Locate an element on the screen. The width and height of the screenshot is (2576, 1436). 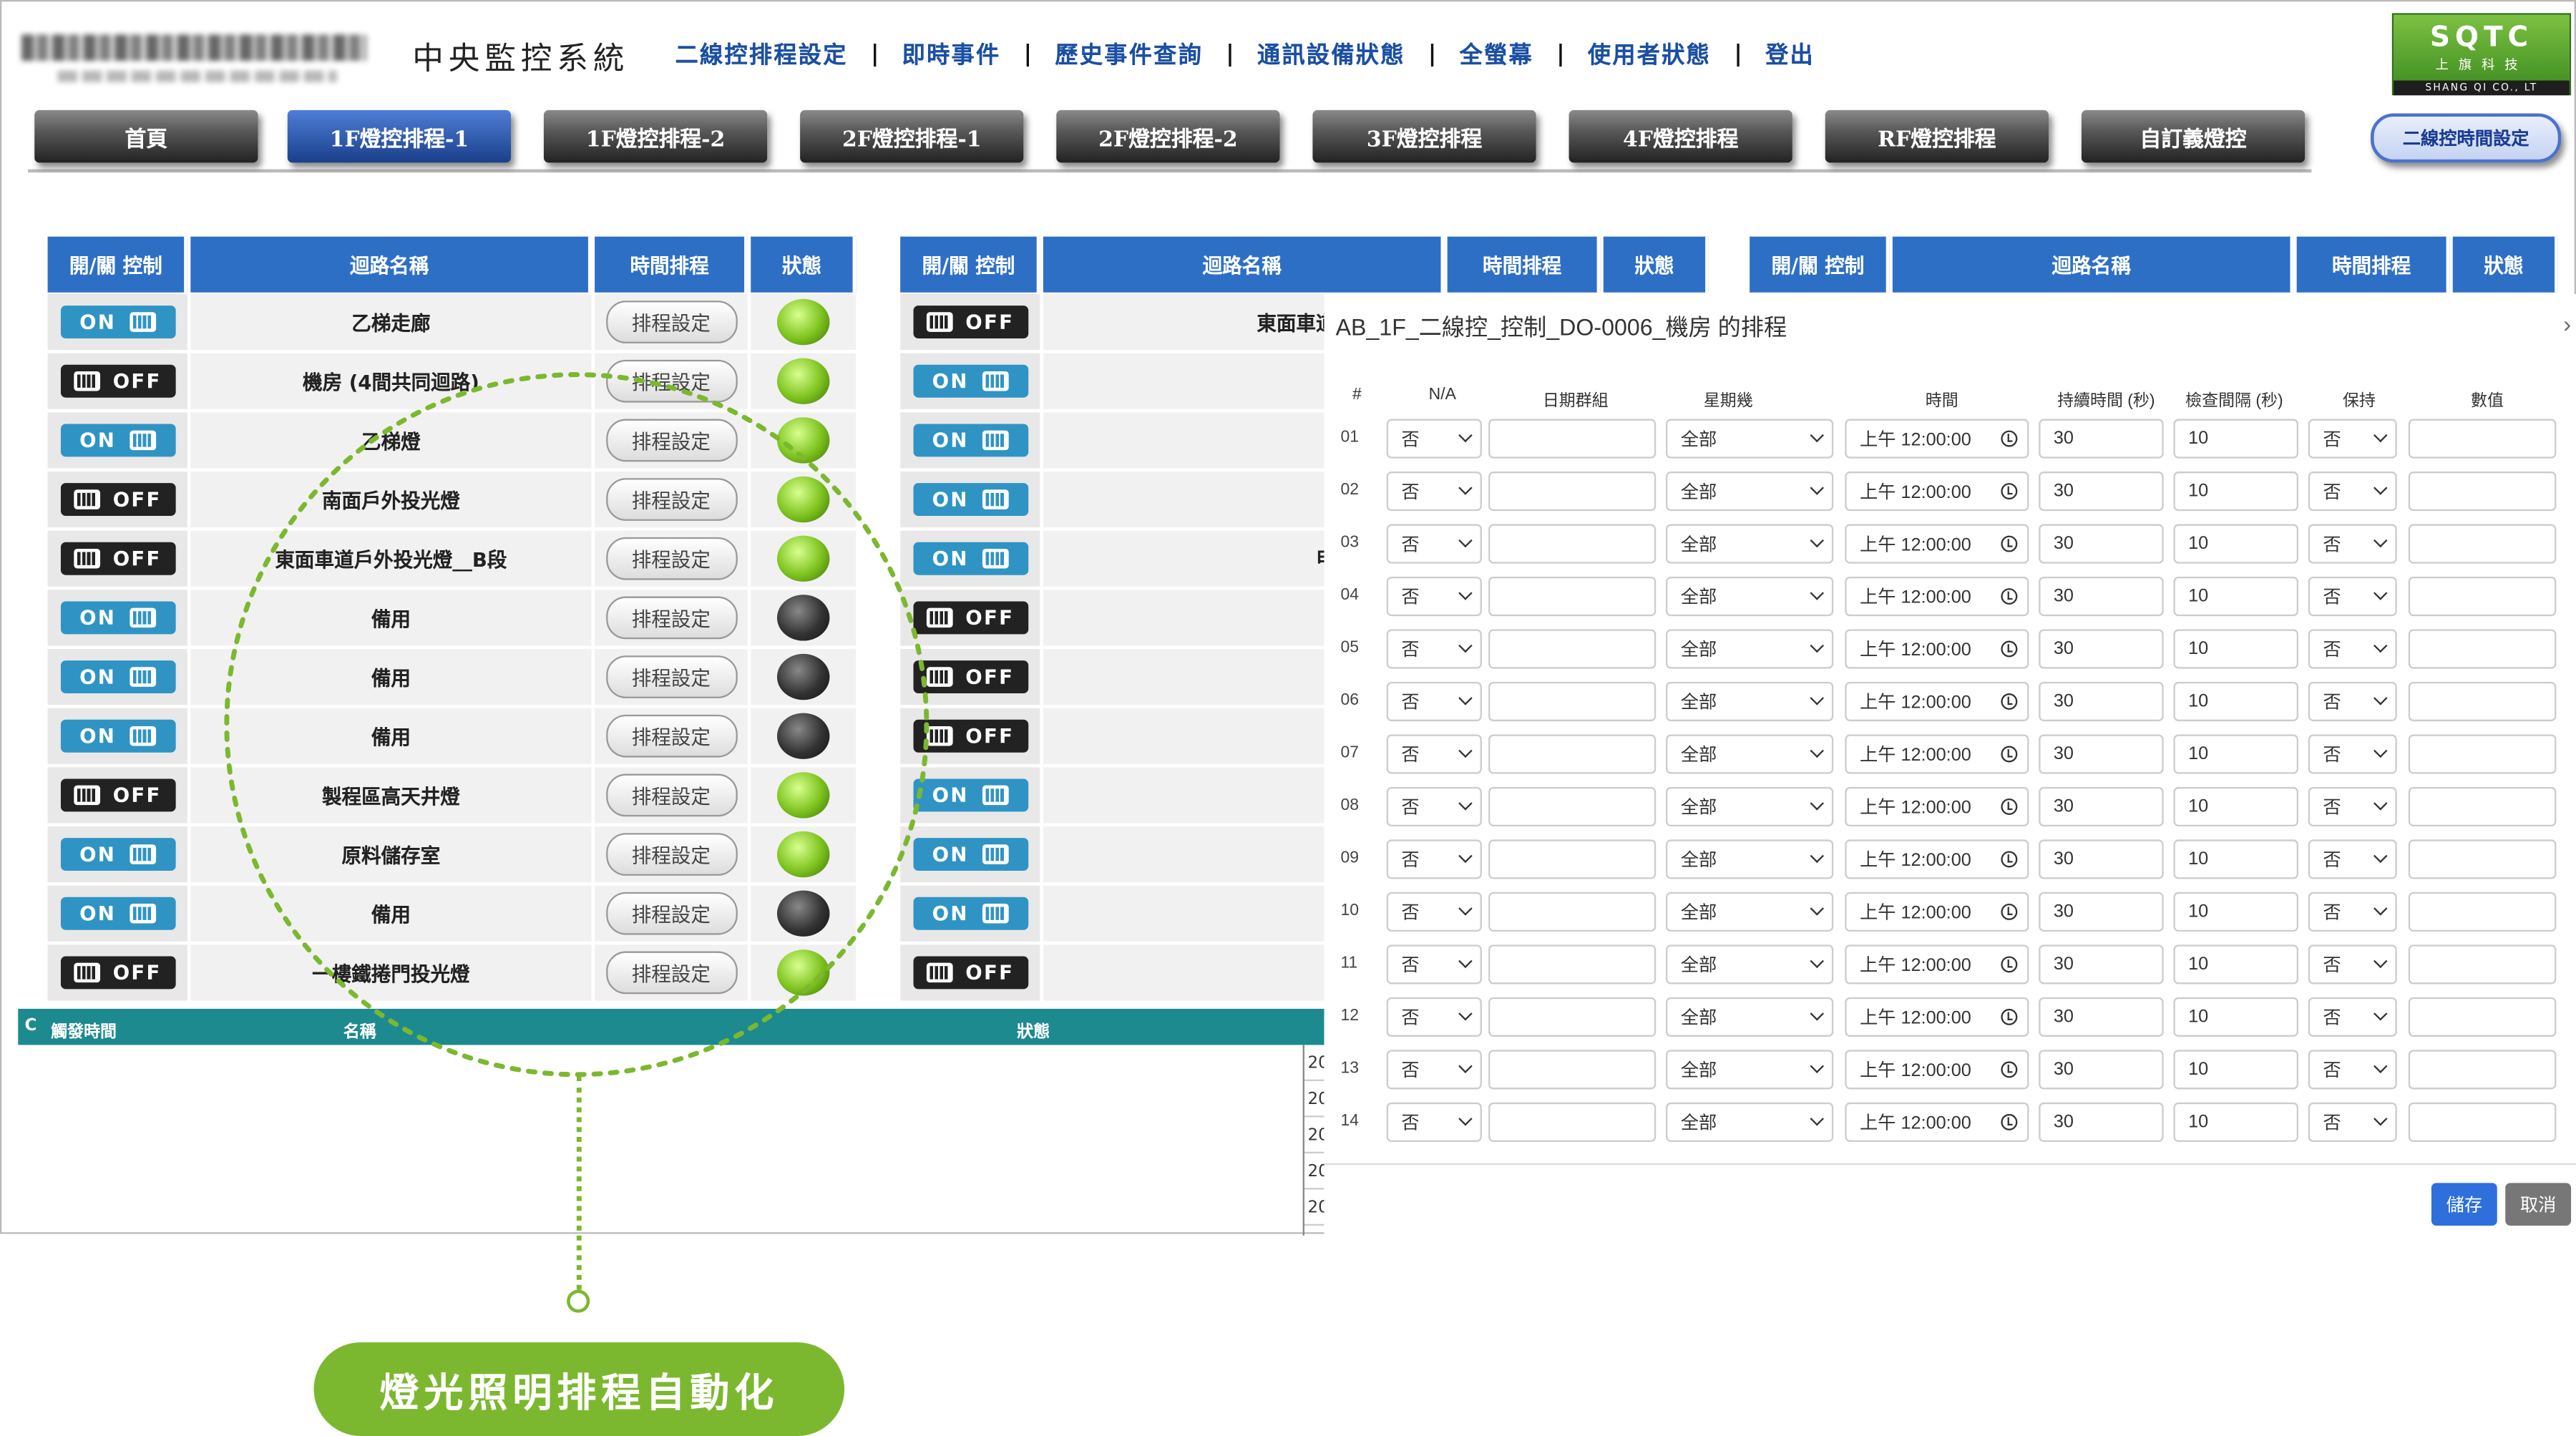
cancel-button: 取消 is located at coordinates (2538, 1204).